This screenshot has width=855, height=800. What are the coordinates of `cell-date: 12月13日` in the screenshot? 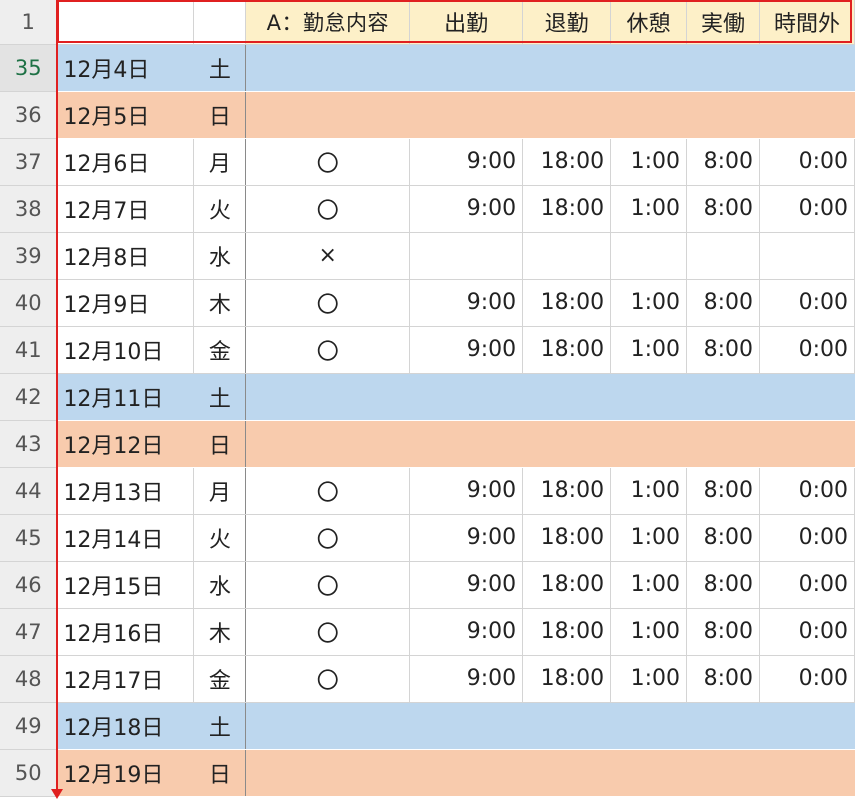 It's located at (125, 491).